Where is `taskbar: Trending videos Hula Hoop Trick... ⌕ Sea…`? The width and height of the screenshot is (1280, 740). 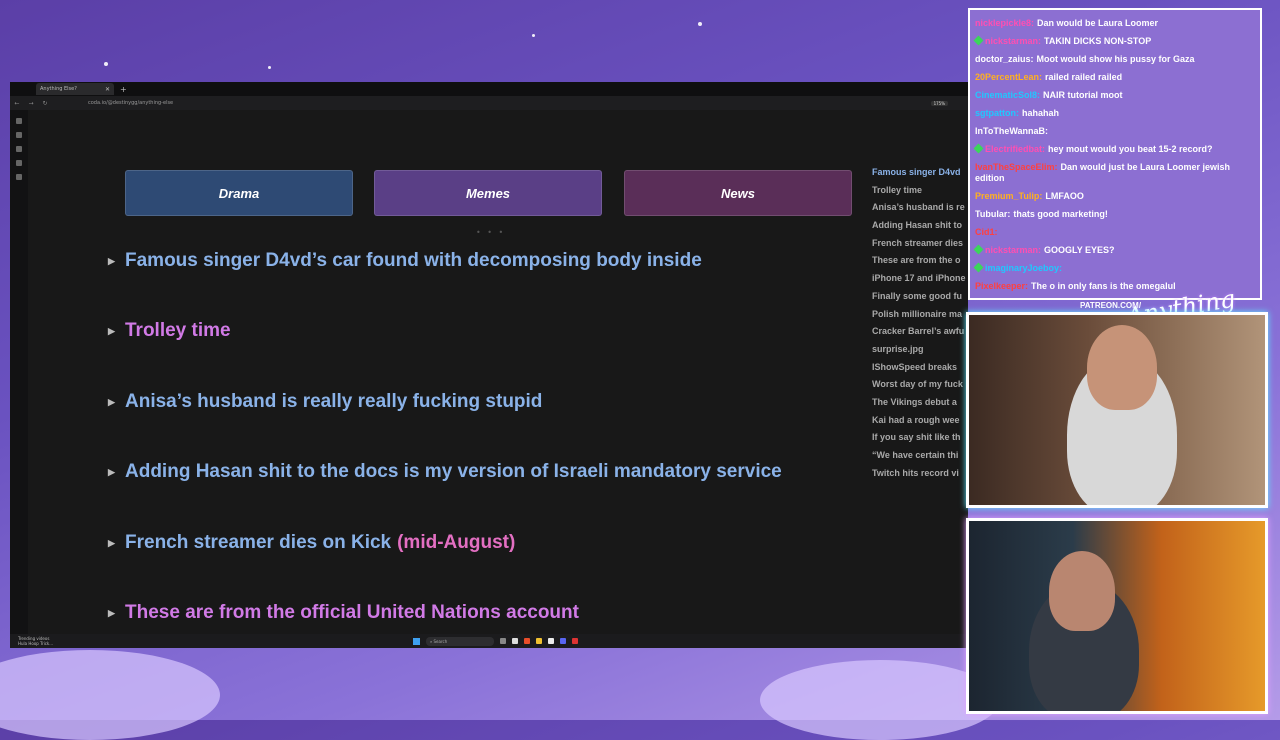
taskbar: Trending videos Hula Hoop Trick... ⌕ Sea… is located at coordinates (489, 641).